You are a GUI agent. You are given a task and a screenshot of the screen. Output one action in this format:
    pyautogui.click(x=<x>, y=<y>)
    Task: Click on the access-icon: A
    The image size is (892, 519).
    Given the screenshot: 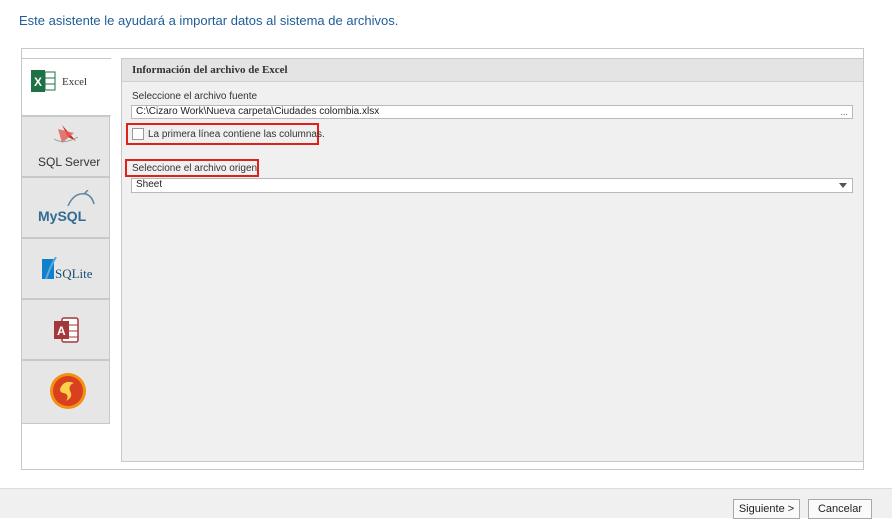 What is the action you would take?
    pyautogui.click(x=66, y=330)
    